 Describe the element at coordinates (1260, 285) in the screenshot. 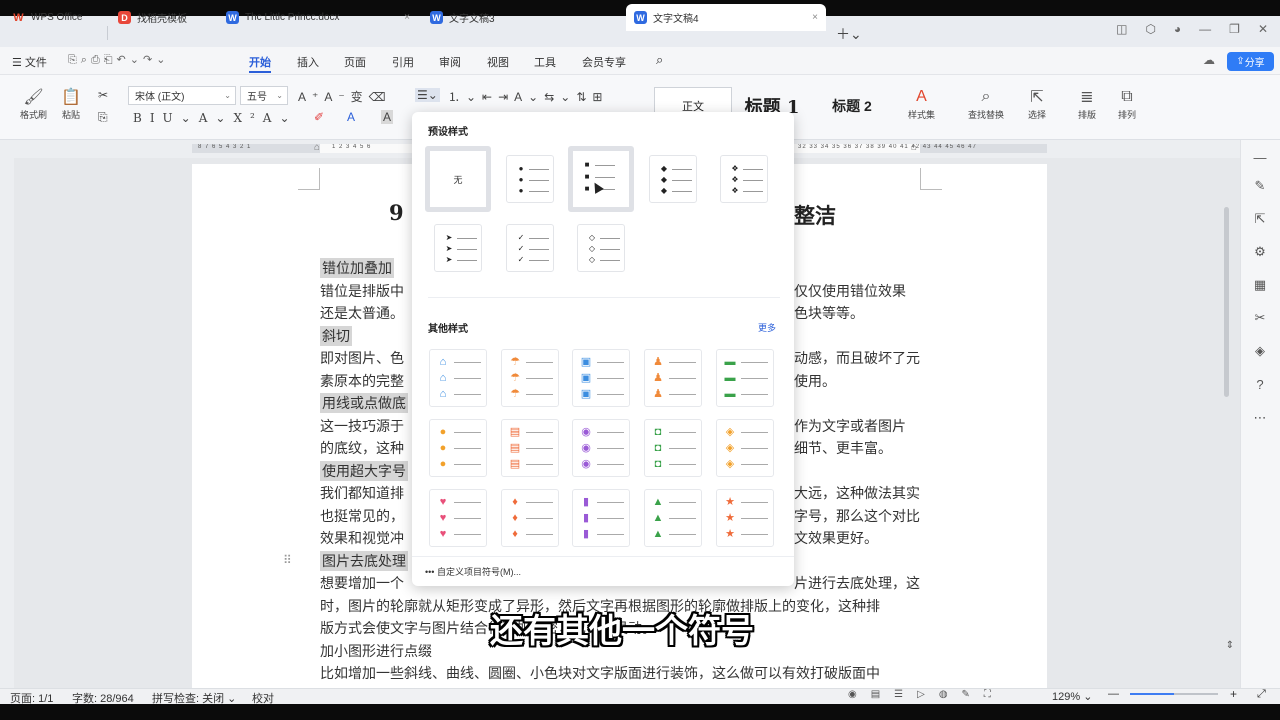

I see `image-icon: ▦` at that location.